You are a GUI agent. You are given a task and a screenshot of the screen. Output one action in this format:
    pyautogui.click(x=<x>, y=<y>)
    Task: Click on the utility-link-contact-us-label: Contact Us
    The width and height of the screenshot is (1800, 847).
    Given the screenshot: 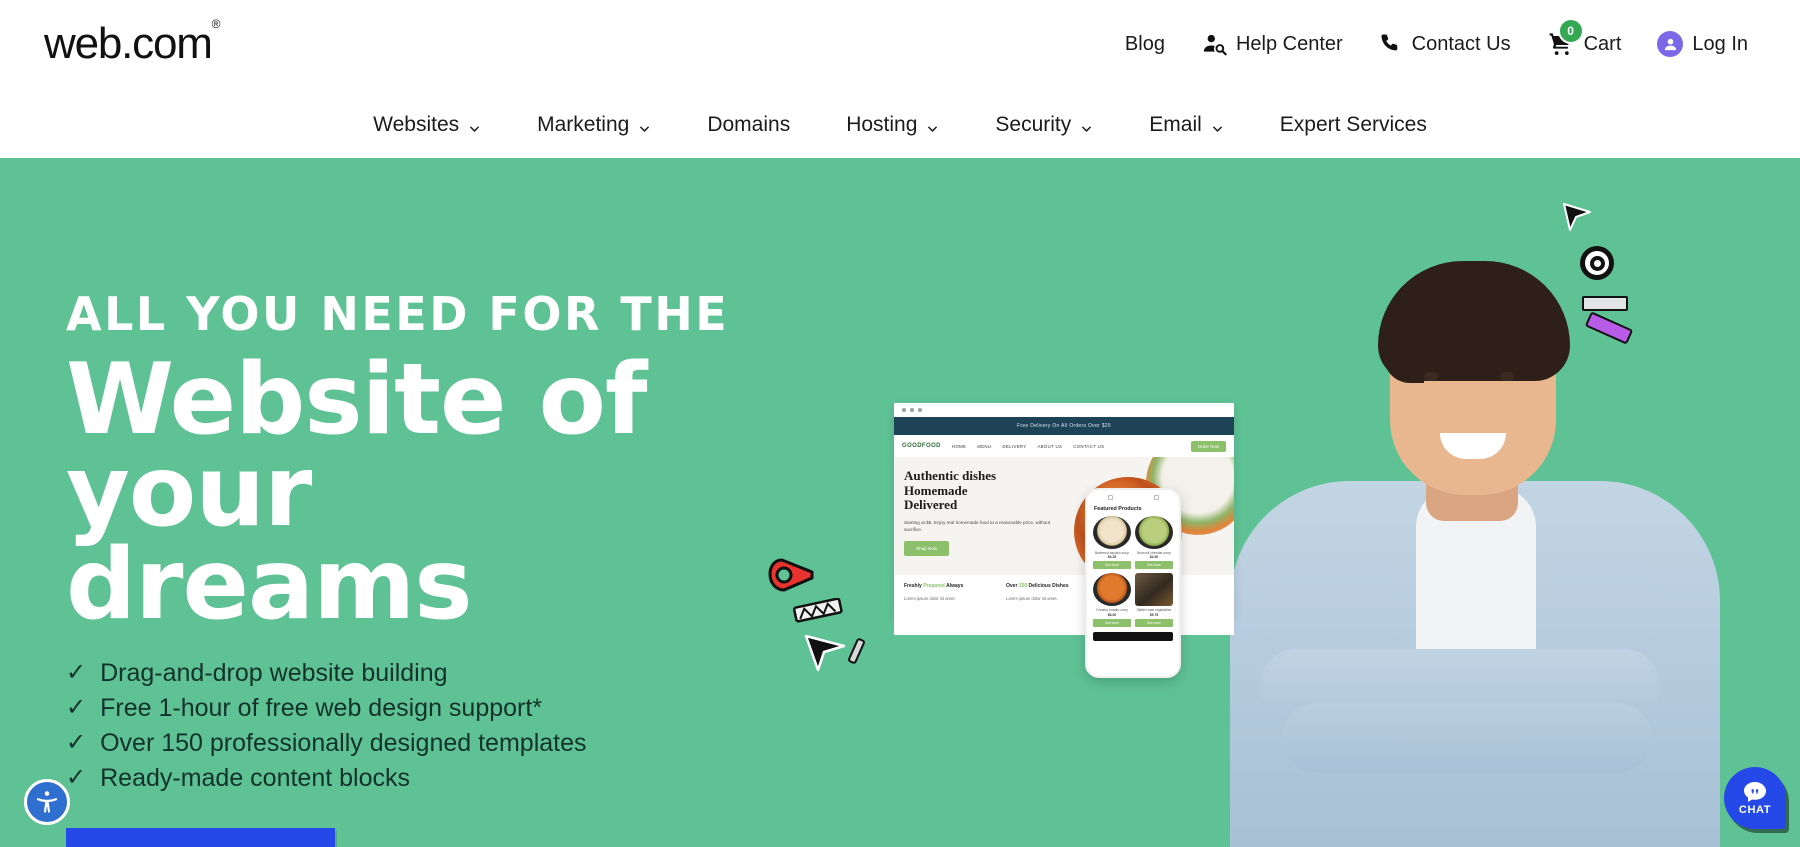 What is the action you would take?
    pyautogui.click(x=1461, y=43)
    